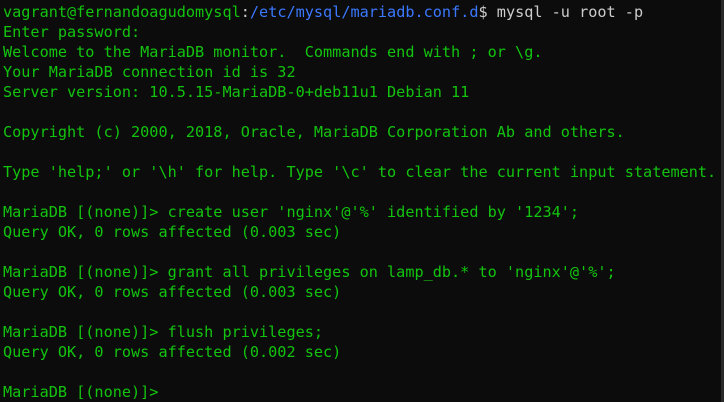  I want to click on prompt-symbol: $, so click(483, 12).